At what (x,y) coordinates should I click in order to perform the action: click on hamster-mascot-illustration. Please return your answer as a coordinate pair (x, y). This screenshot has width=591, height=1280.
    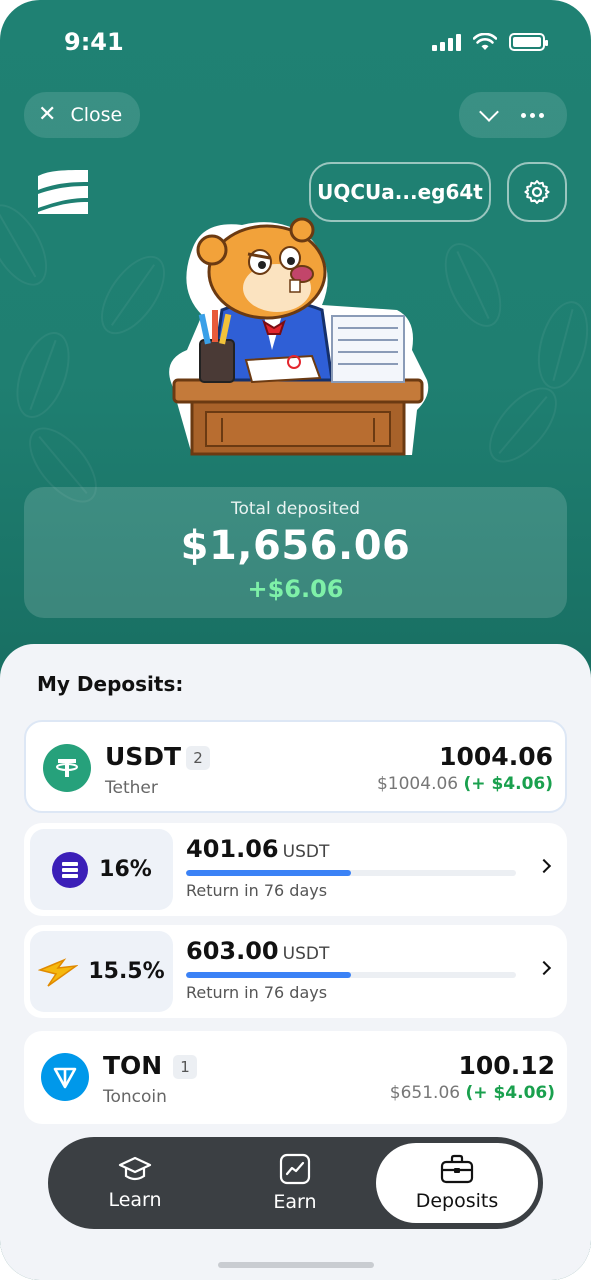
    Looking at the image, I should click on (299, 336).